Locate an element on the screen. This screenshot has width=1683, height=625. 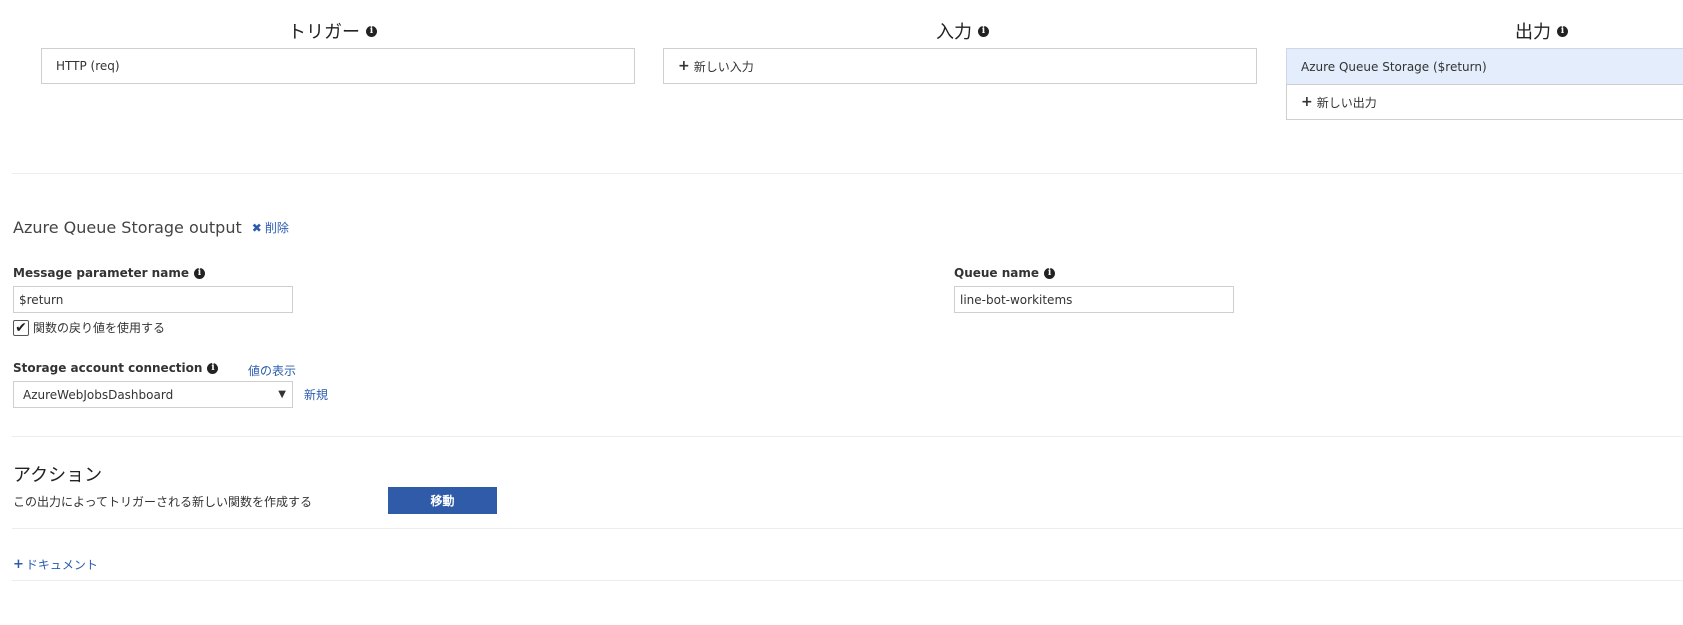
output-header: 出力 i is located at coordinates (1541, 31).